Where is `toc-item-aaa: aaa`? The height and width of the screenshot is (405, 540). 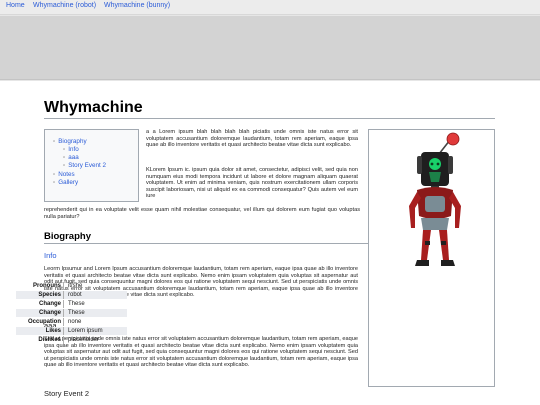 toc-item-aaa: aaa is located at coordinates (84, 158).